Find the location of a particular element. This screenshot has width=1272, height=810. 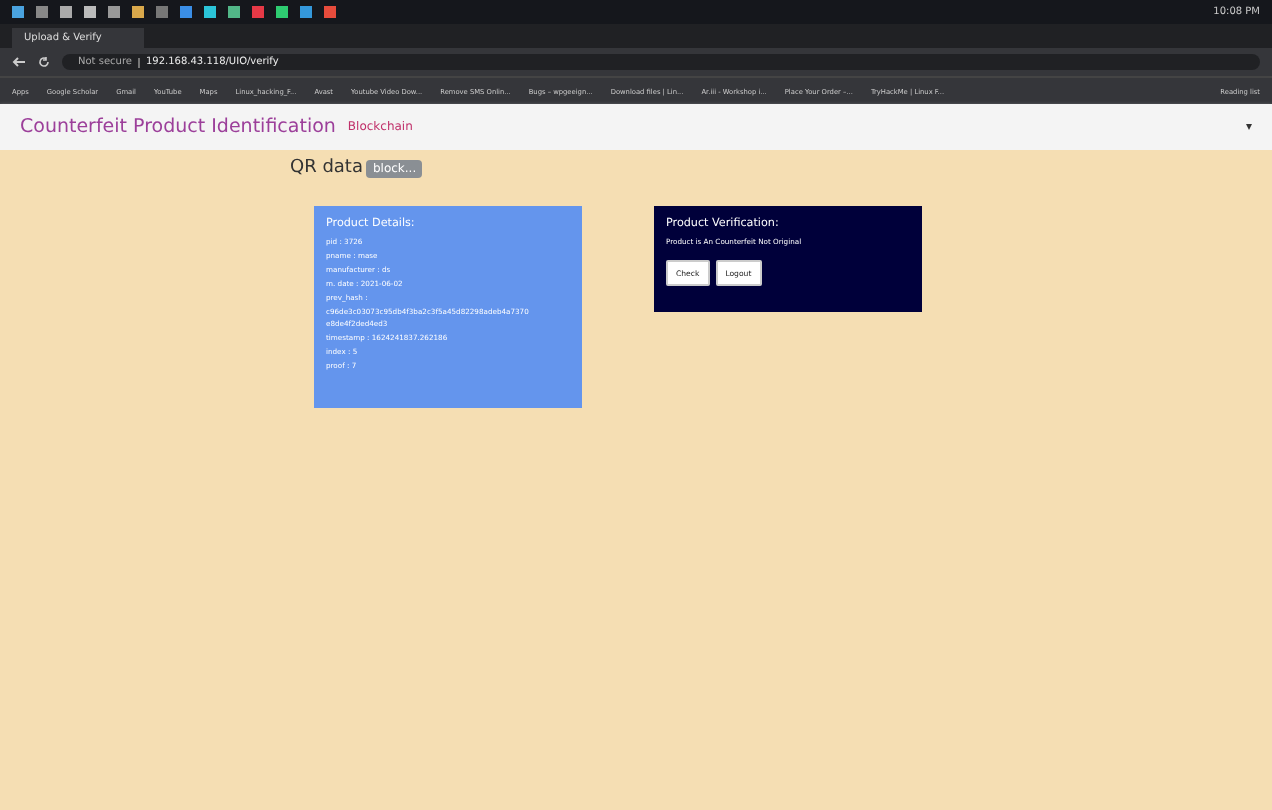

reload-icon is located at coordinates (44, 62).